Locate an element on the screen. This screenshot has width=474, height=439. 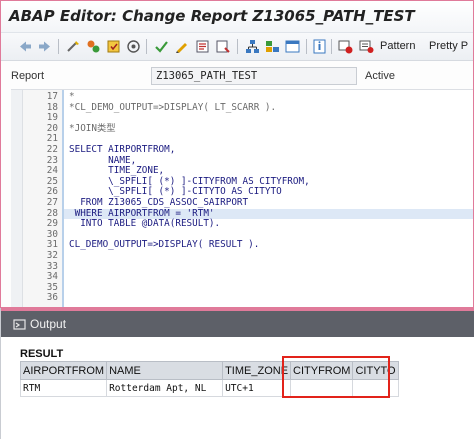
navigation-window-icon is located at coordinates (292, 46).